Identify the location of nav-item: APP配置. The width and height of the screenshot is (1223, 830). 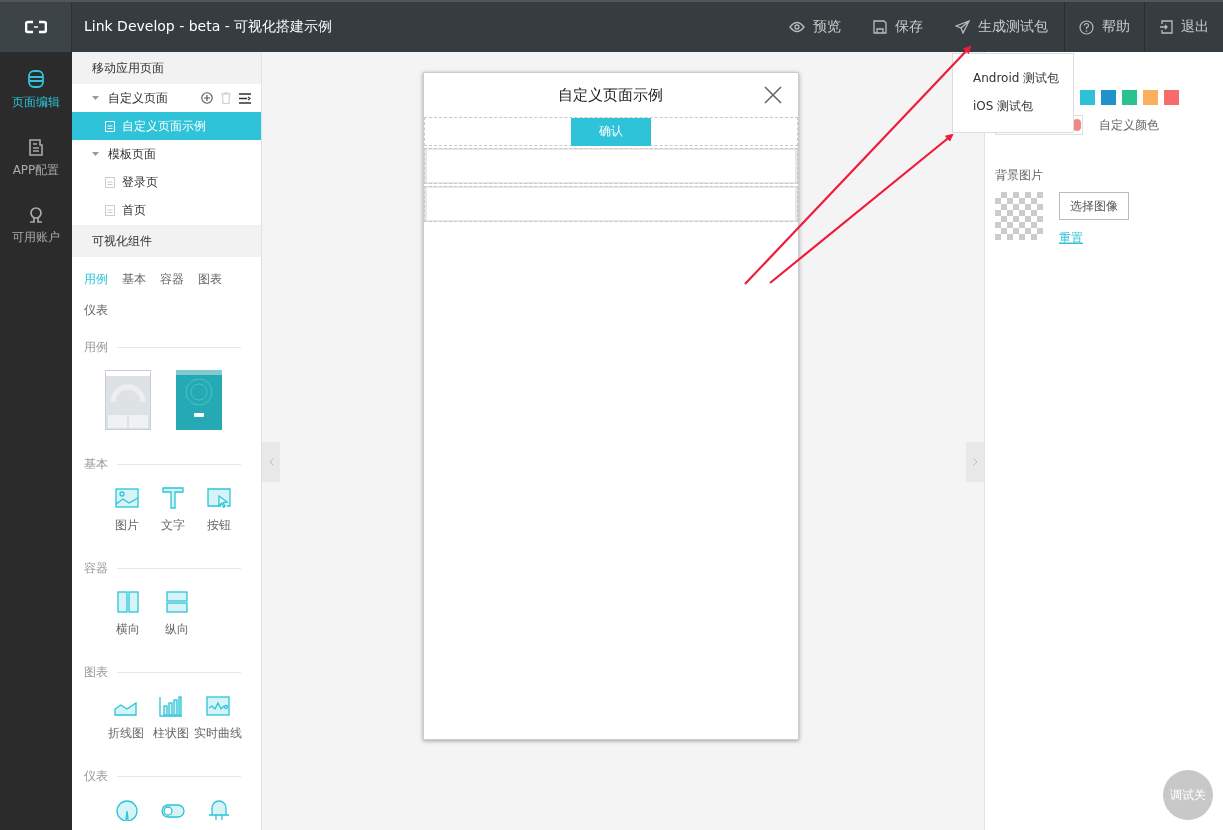
(36, 159).